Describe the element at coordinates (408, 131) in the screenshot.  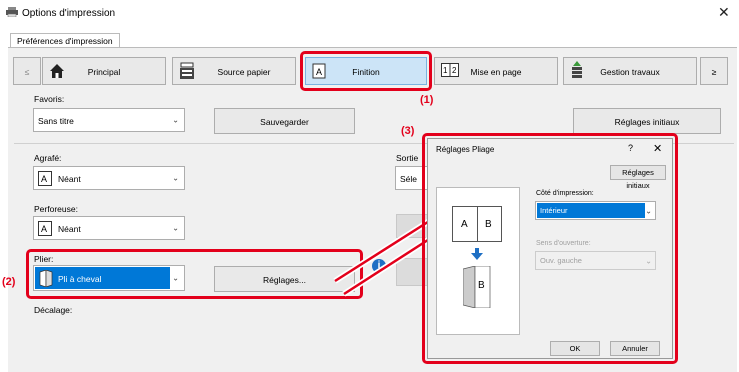
I see `callout-label-3: (3)` at that location.